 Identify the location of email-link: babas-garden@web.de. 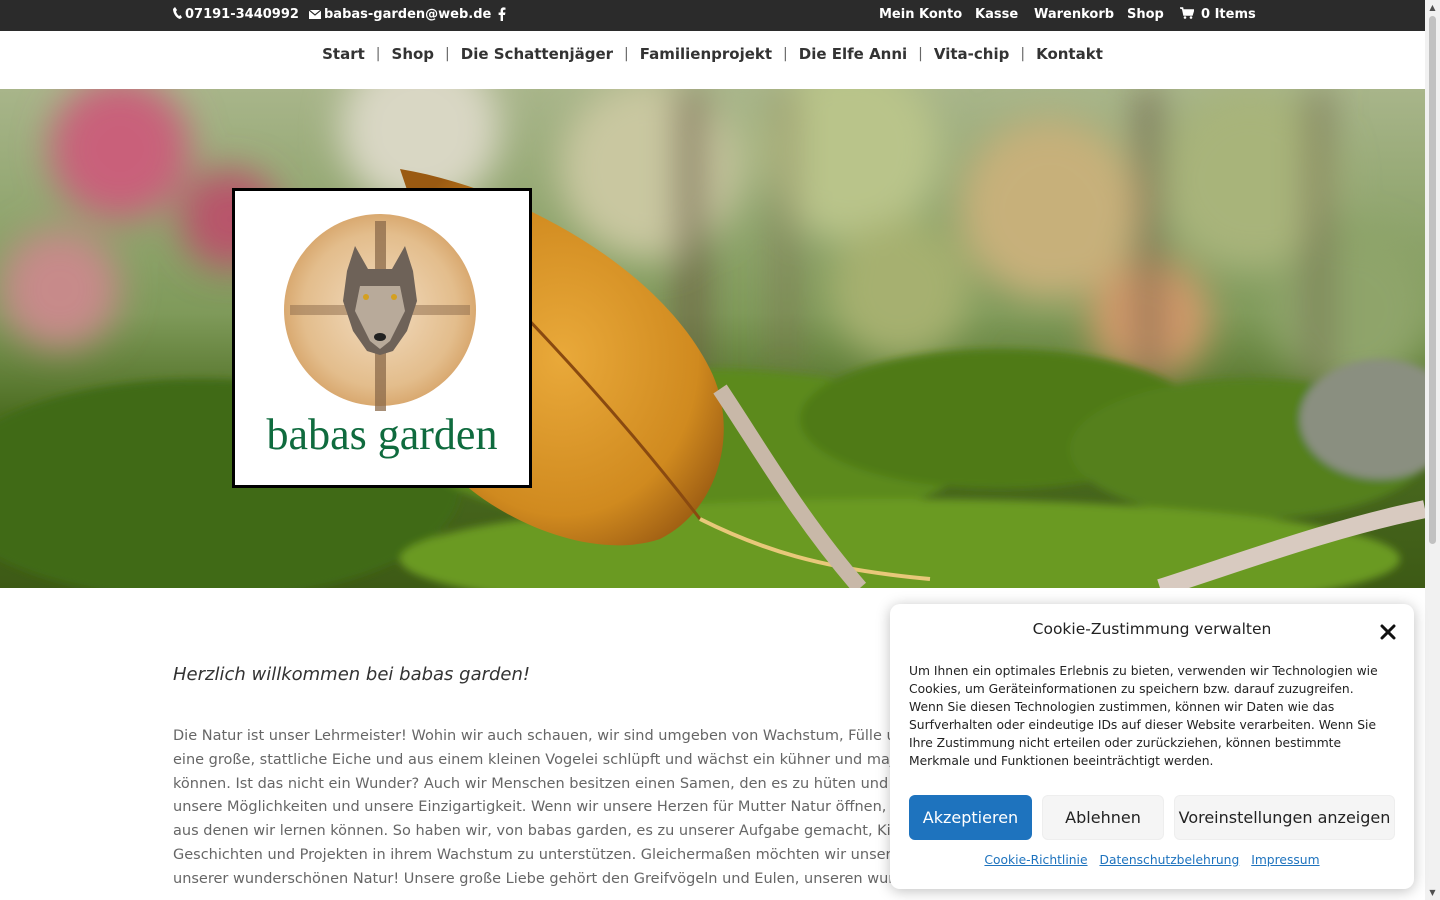
(400, 14).